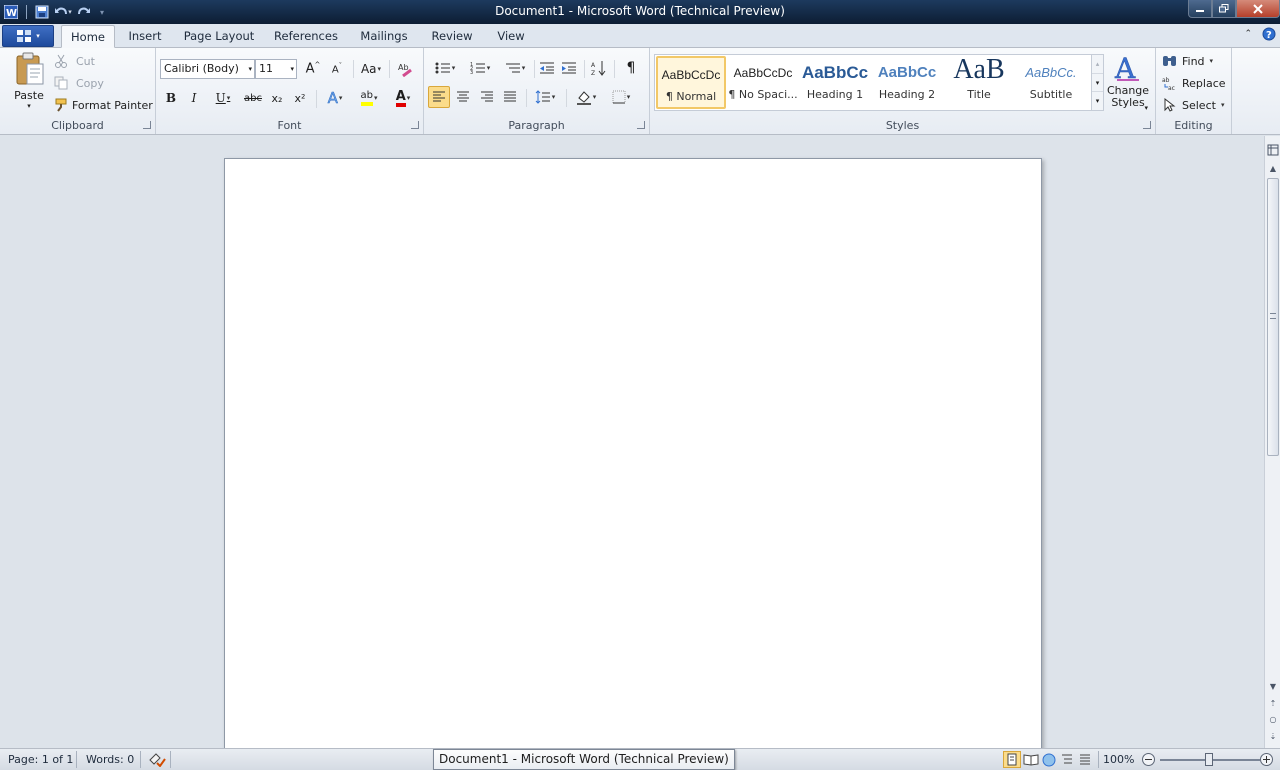 The image size is (1280, 770). What do you see at coordinates (405, 69) in the screenshot?
I see `clear-formatting-button: Ab` at bounding box center [405, 69].